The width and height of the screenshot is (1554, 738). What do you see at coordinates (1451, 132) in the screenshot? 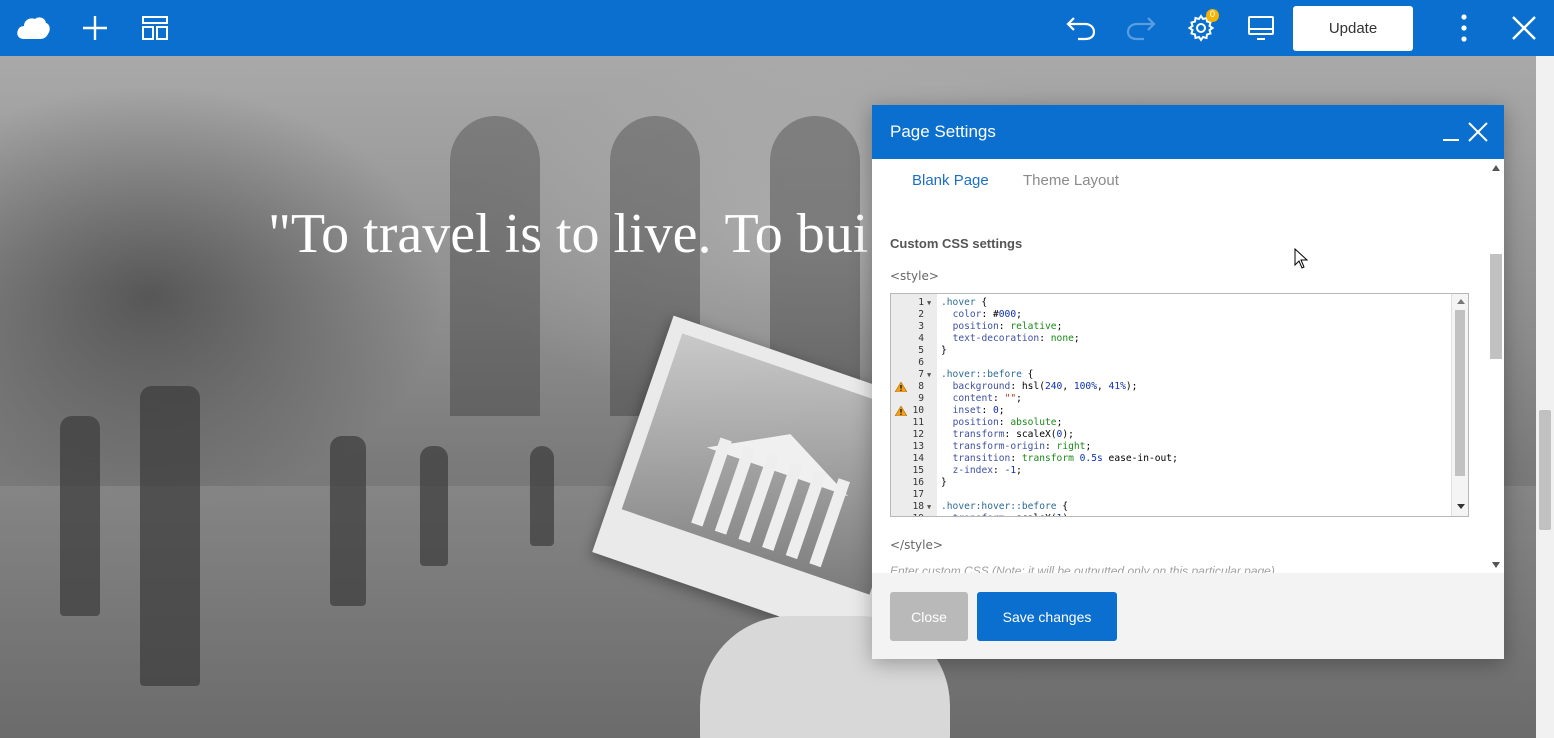
I see `minimize-icon` at bounding box center [1451, 132].